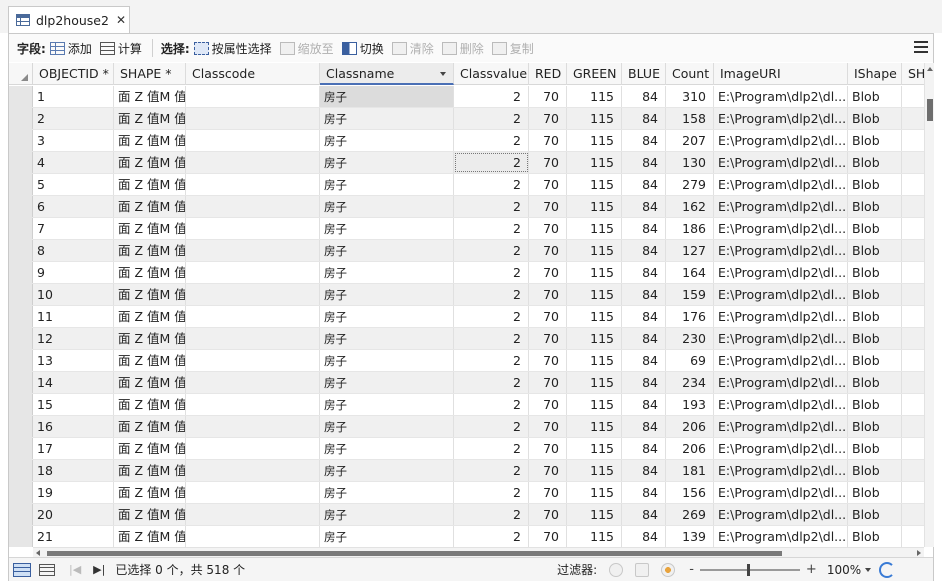 The image size is (942, 586). I want to click on chevron-down-icon, so click(868, 569).